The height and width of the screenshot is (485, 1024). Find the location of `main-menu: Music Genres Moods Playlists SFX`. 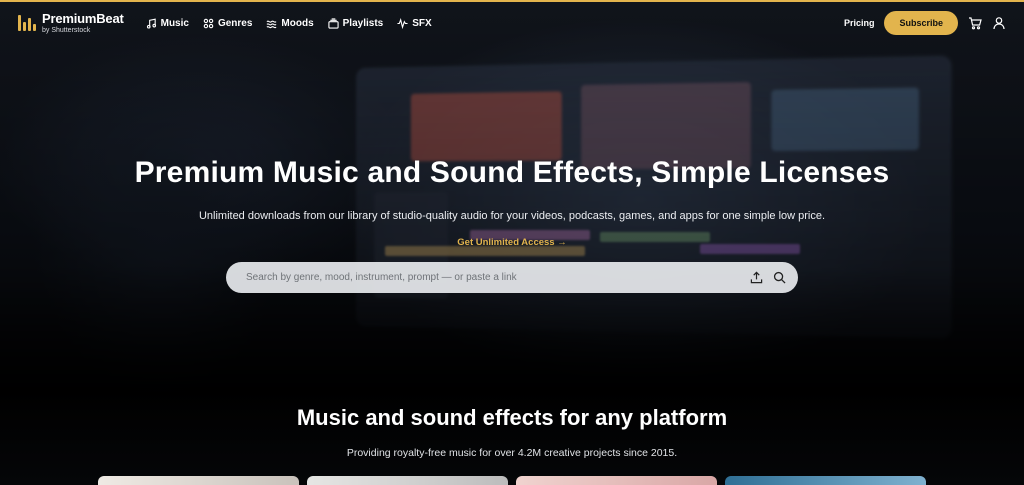

main-menu: Music Genres Moods Playlists SFX is located at coordinates (289, 23).